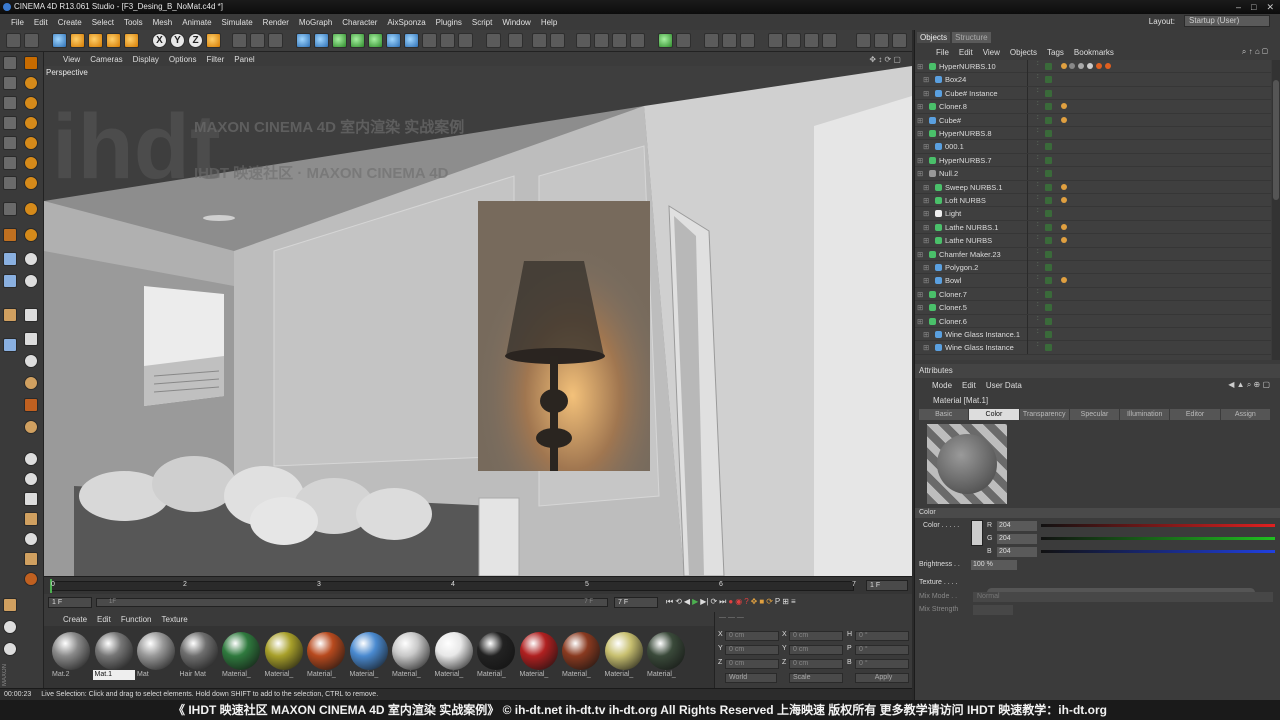  Describe the element at coordinates (449, 22) in the screenshot. I see `menu-plugins: Plugins` at that location.